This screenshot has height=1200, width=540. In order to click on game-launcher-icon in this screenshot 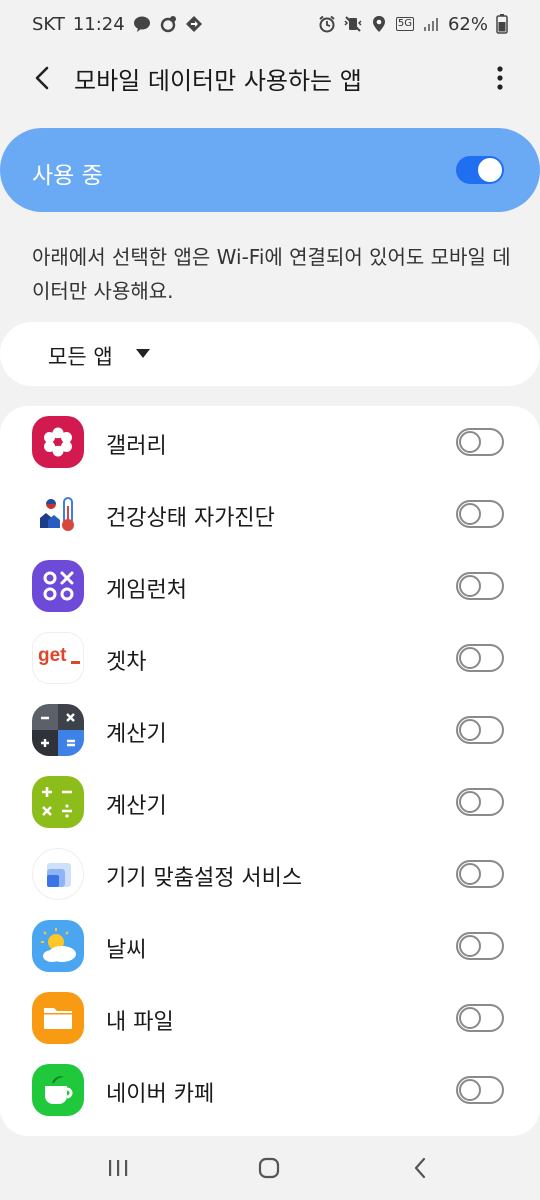, I will do `click(58, 586)`.